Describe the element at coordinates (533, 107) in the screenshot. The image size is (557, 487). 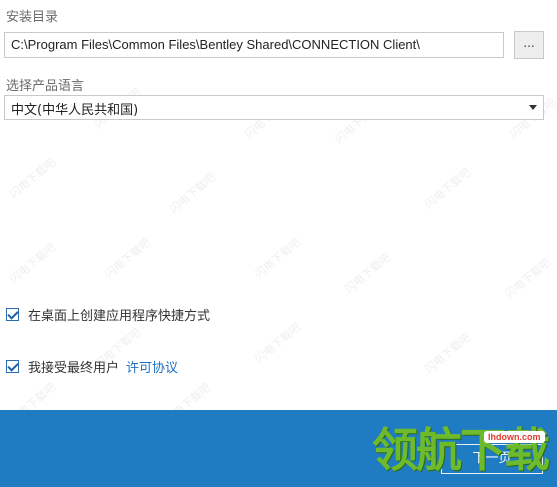
I see `dropdown-arrow-icon` at that location.